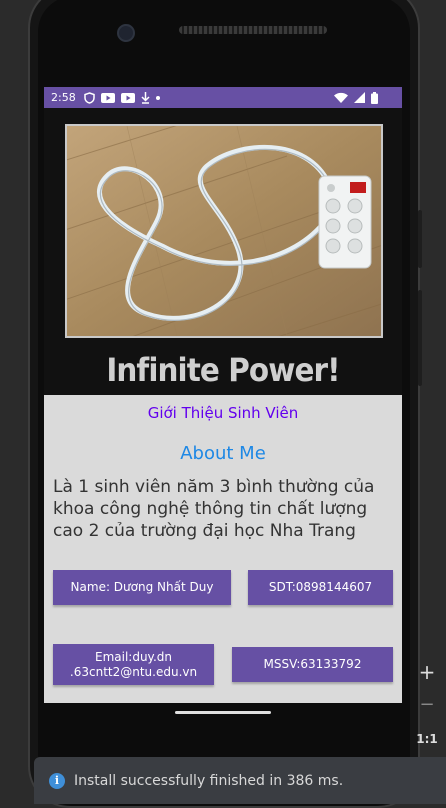 This screenshot has width=446, height=808. Describe the element at coordinates (427, 739) in the screenshot. I see `zoom-reset-button: 1:1` at that location.